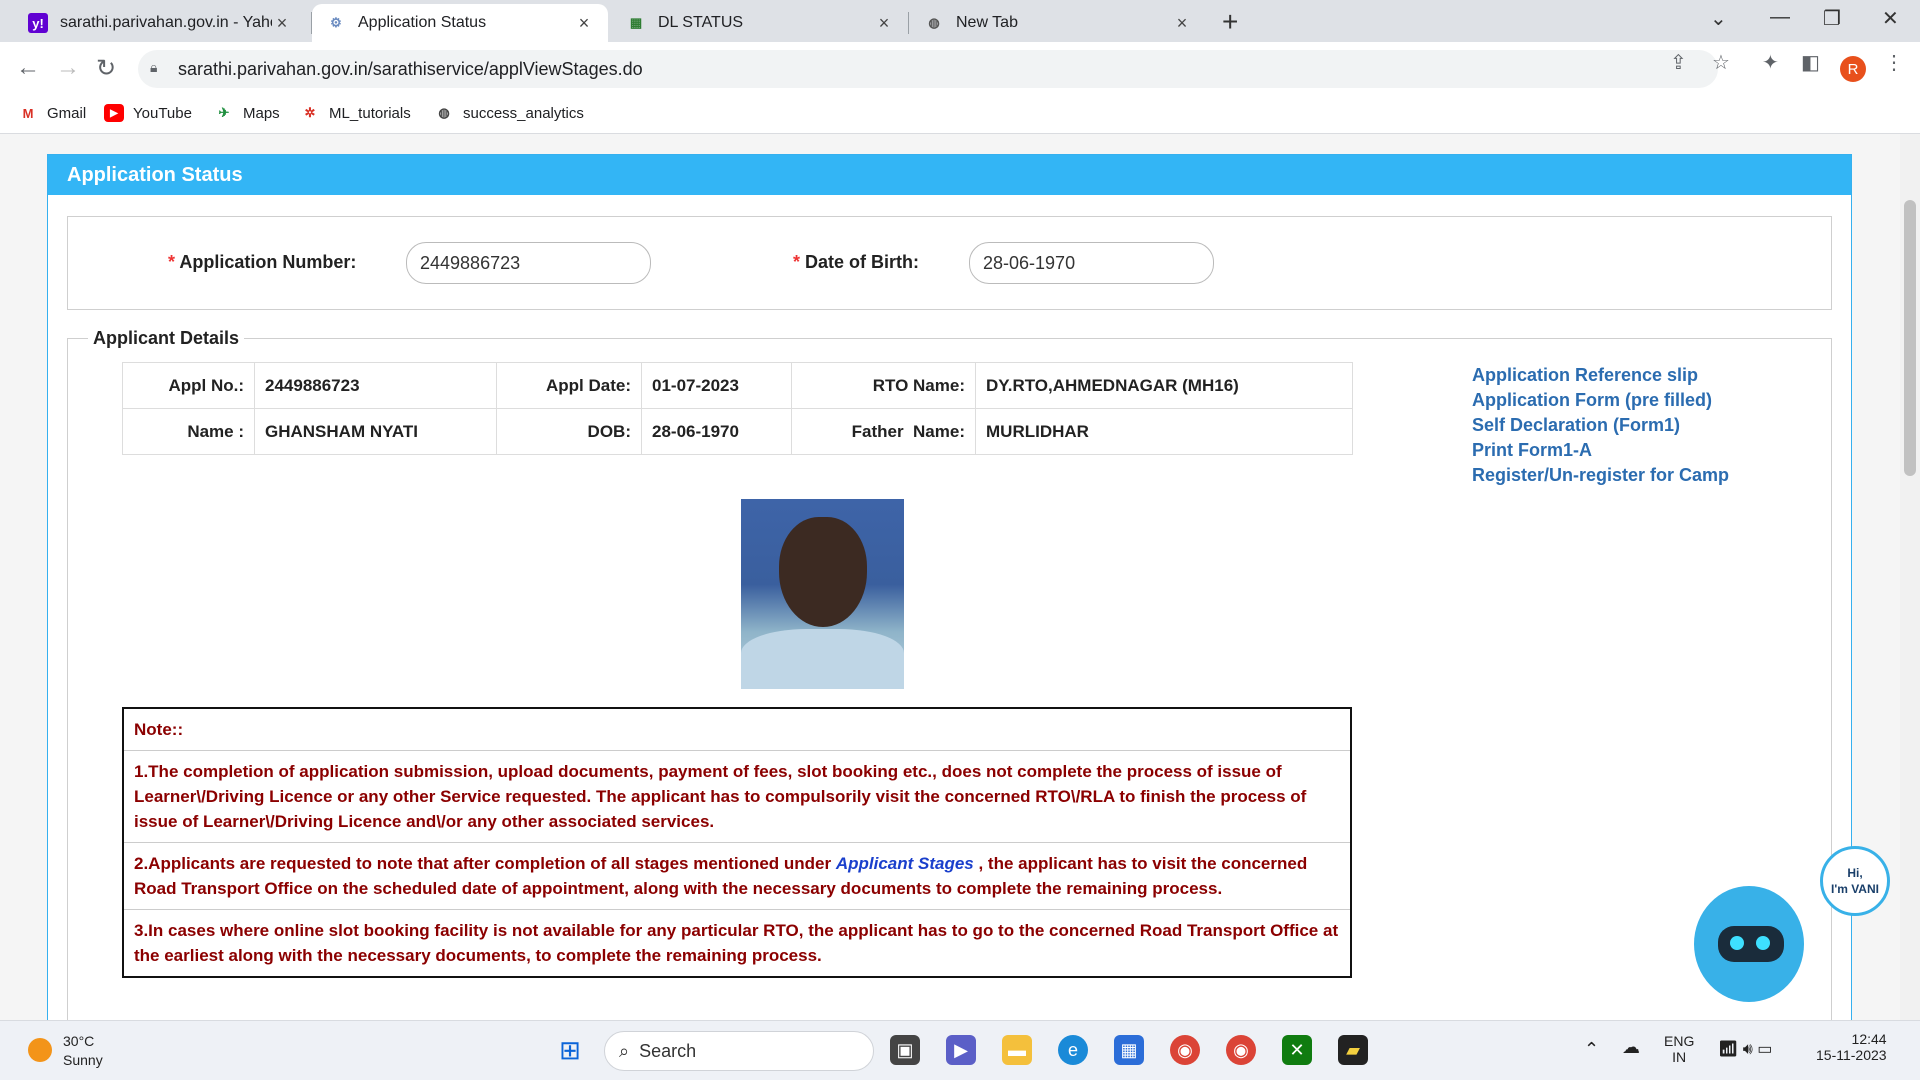 The image size is (1920, 1080). Describe the element at coordinates (1910, 338) in the screenshot. I see `scrollbar-thumb` at that location.